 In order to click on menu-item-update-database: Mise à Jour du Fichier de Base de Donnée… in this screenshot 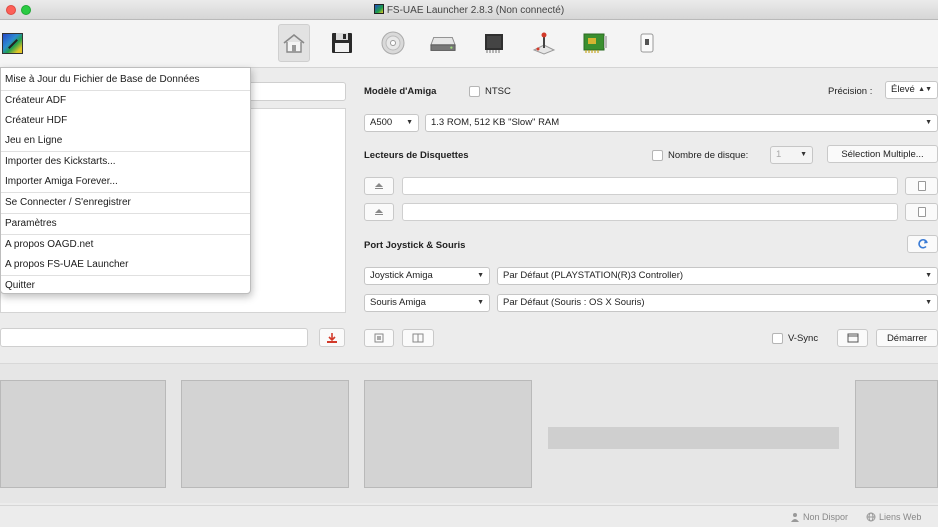, I will do `click(125, 80)`.